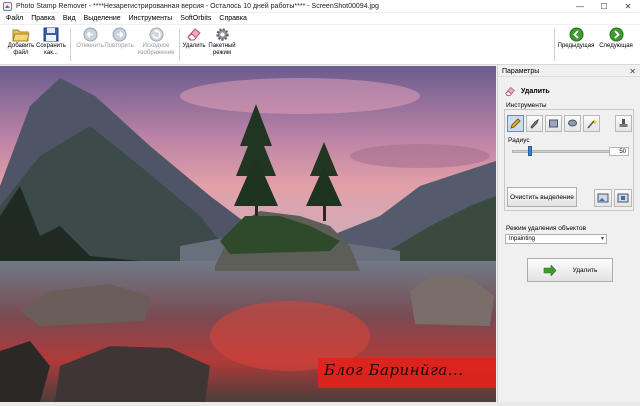 The width and height of the screenshot is (640, 406). Describe the element at coordinates (232, 18) in the screenshot. I see `menu-help: Справка` at that location.